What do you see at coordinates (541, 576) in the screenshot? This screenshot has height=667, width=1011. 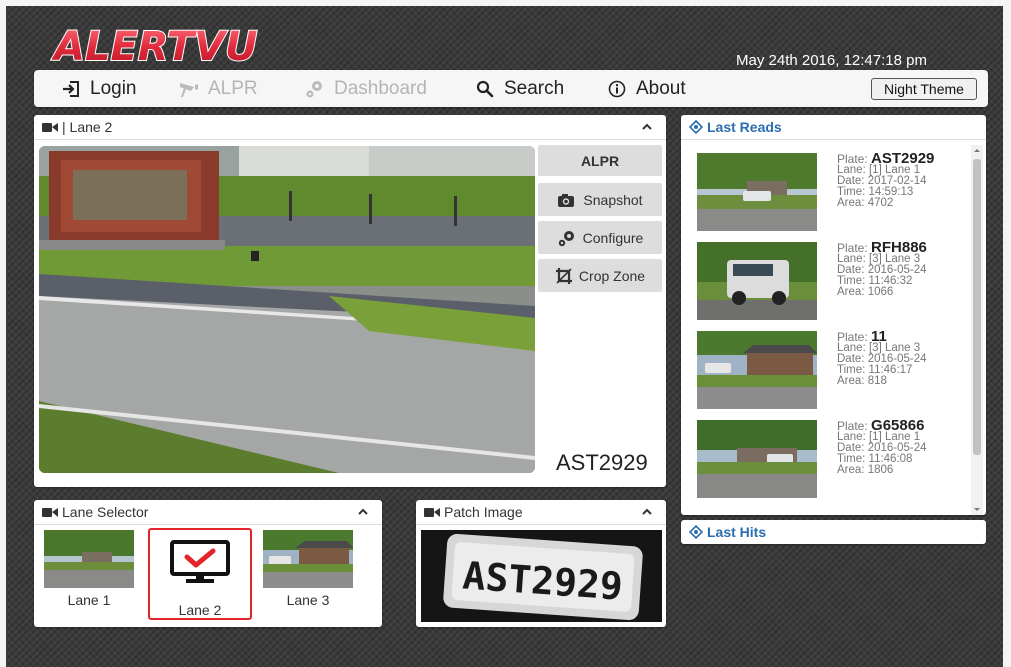 I see `plate-patch-image: AST2929` at bounding box center [541, 576].